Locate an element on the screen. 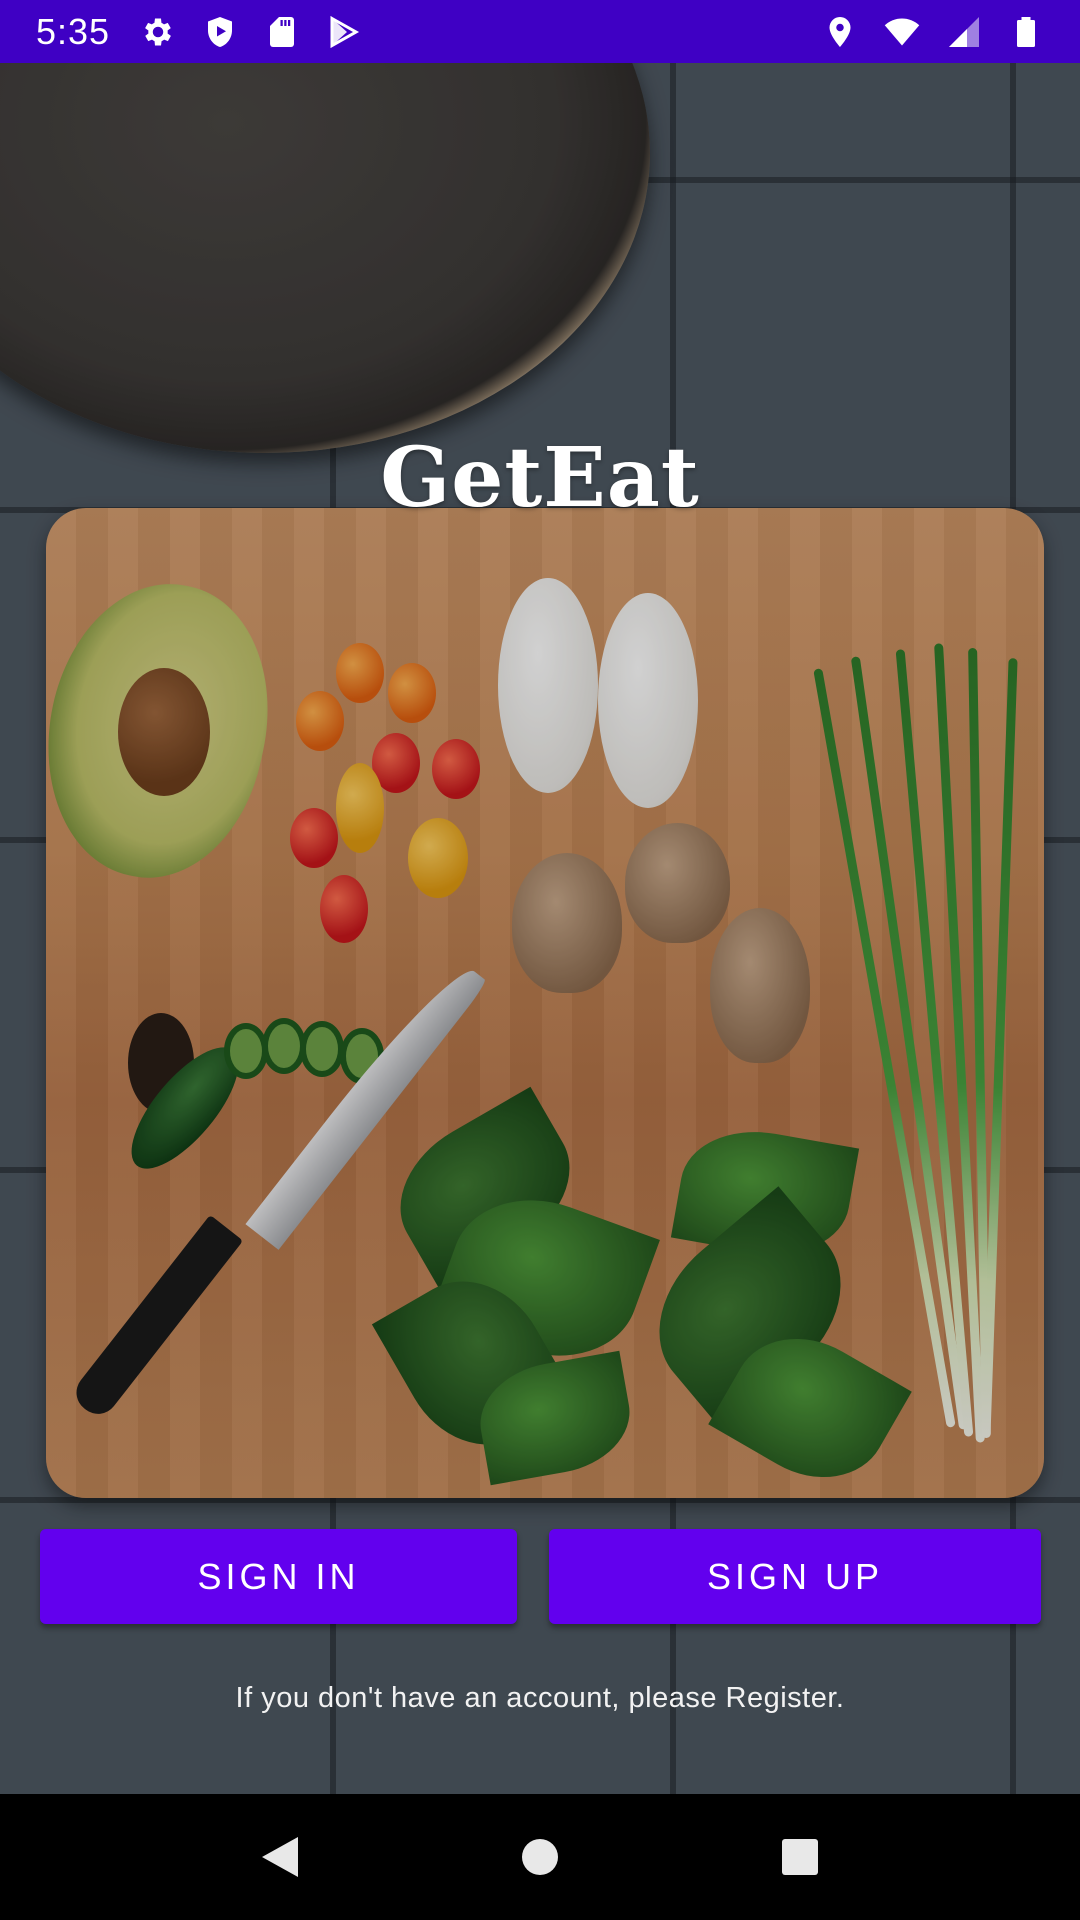 The width and height of the screenshot is (1080, 1920). settings-icon is located at coordinates (158, 32).